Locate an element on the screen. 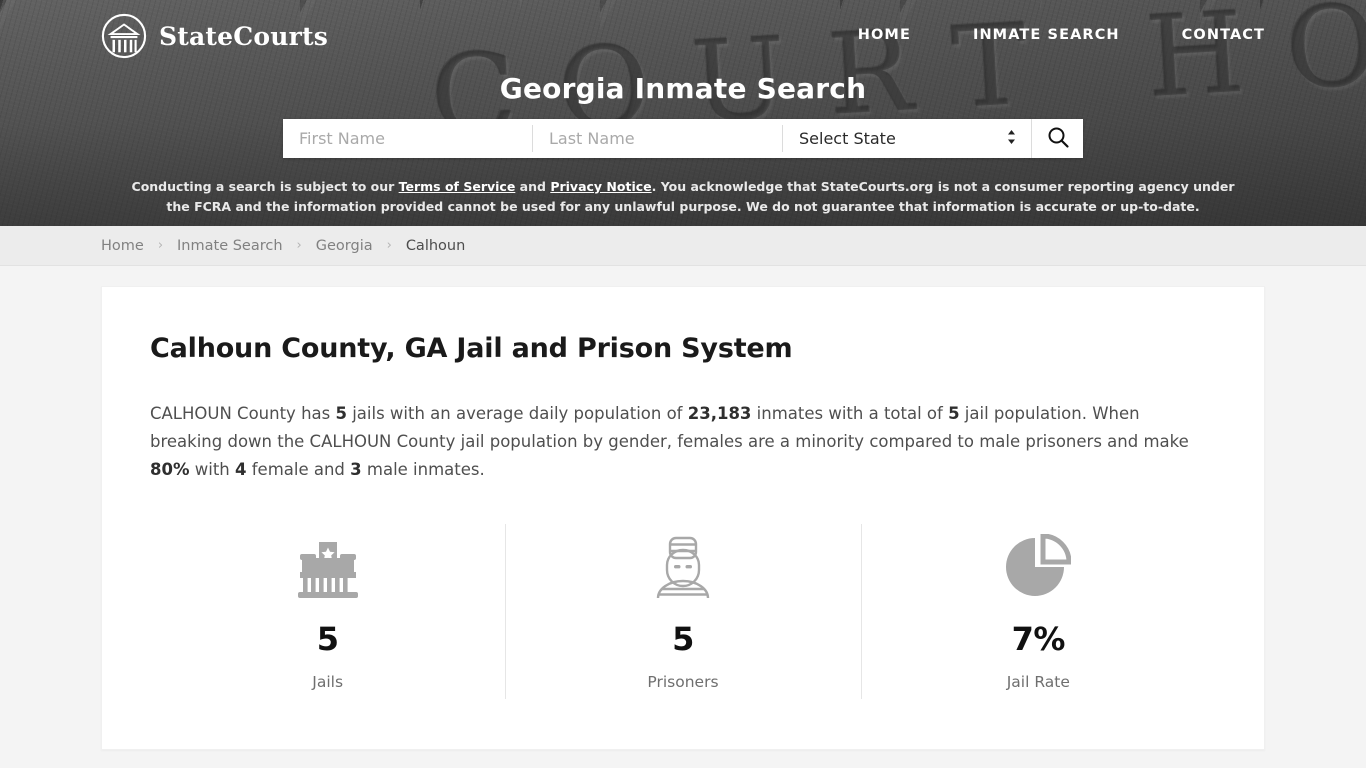 The height and width of the screenshot is (768, 1366). main-navigation: HOME INMATE SEARCH CONTACT is located at coordinates (1046, 35).